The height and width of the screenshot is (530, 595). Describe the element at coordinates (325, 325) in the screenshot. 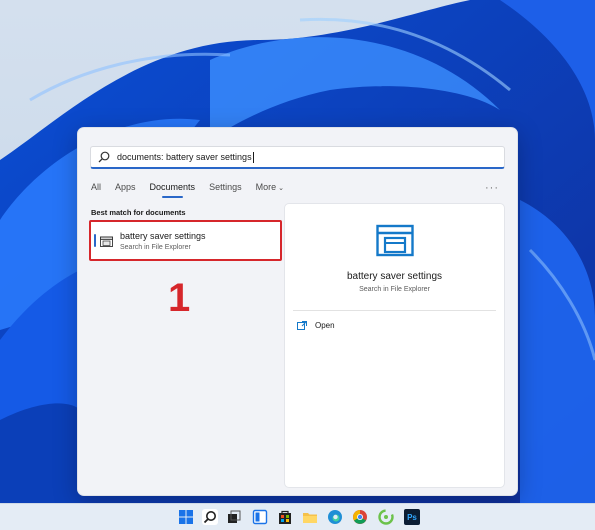

I see `open-action-label: Open` at that location.